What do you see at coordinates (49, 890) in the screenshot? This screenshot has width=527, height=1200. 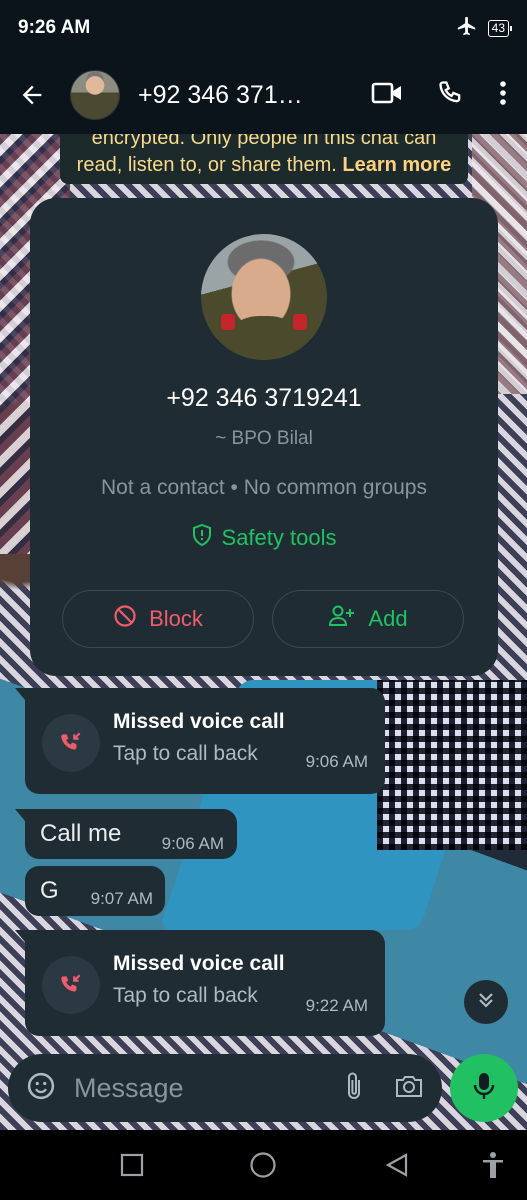 I see `message-text: G` at bounding box center [49, 890].